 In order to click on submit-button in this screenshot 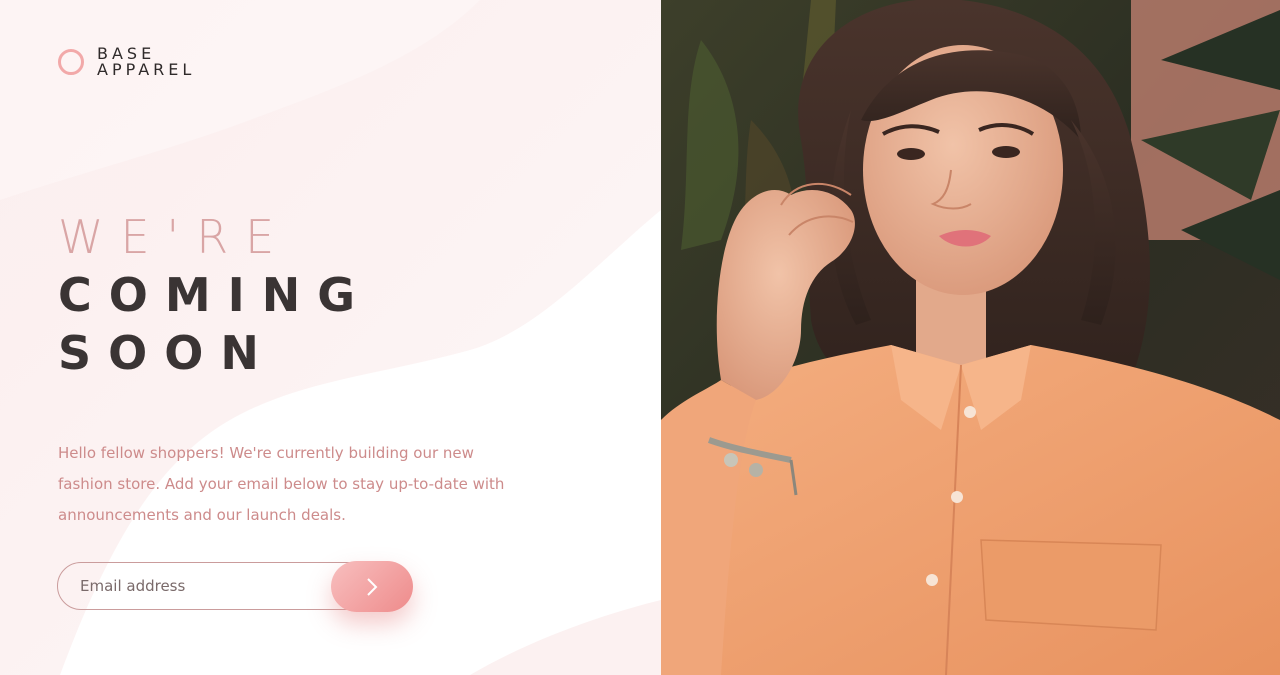, I will do `click(372, 586)`.